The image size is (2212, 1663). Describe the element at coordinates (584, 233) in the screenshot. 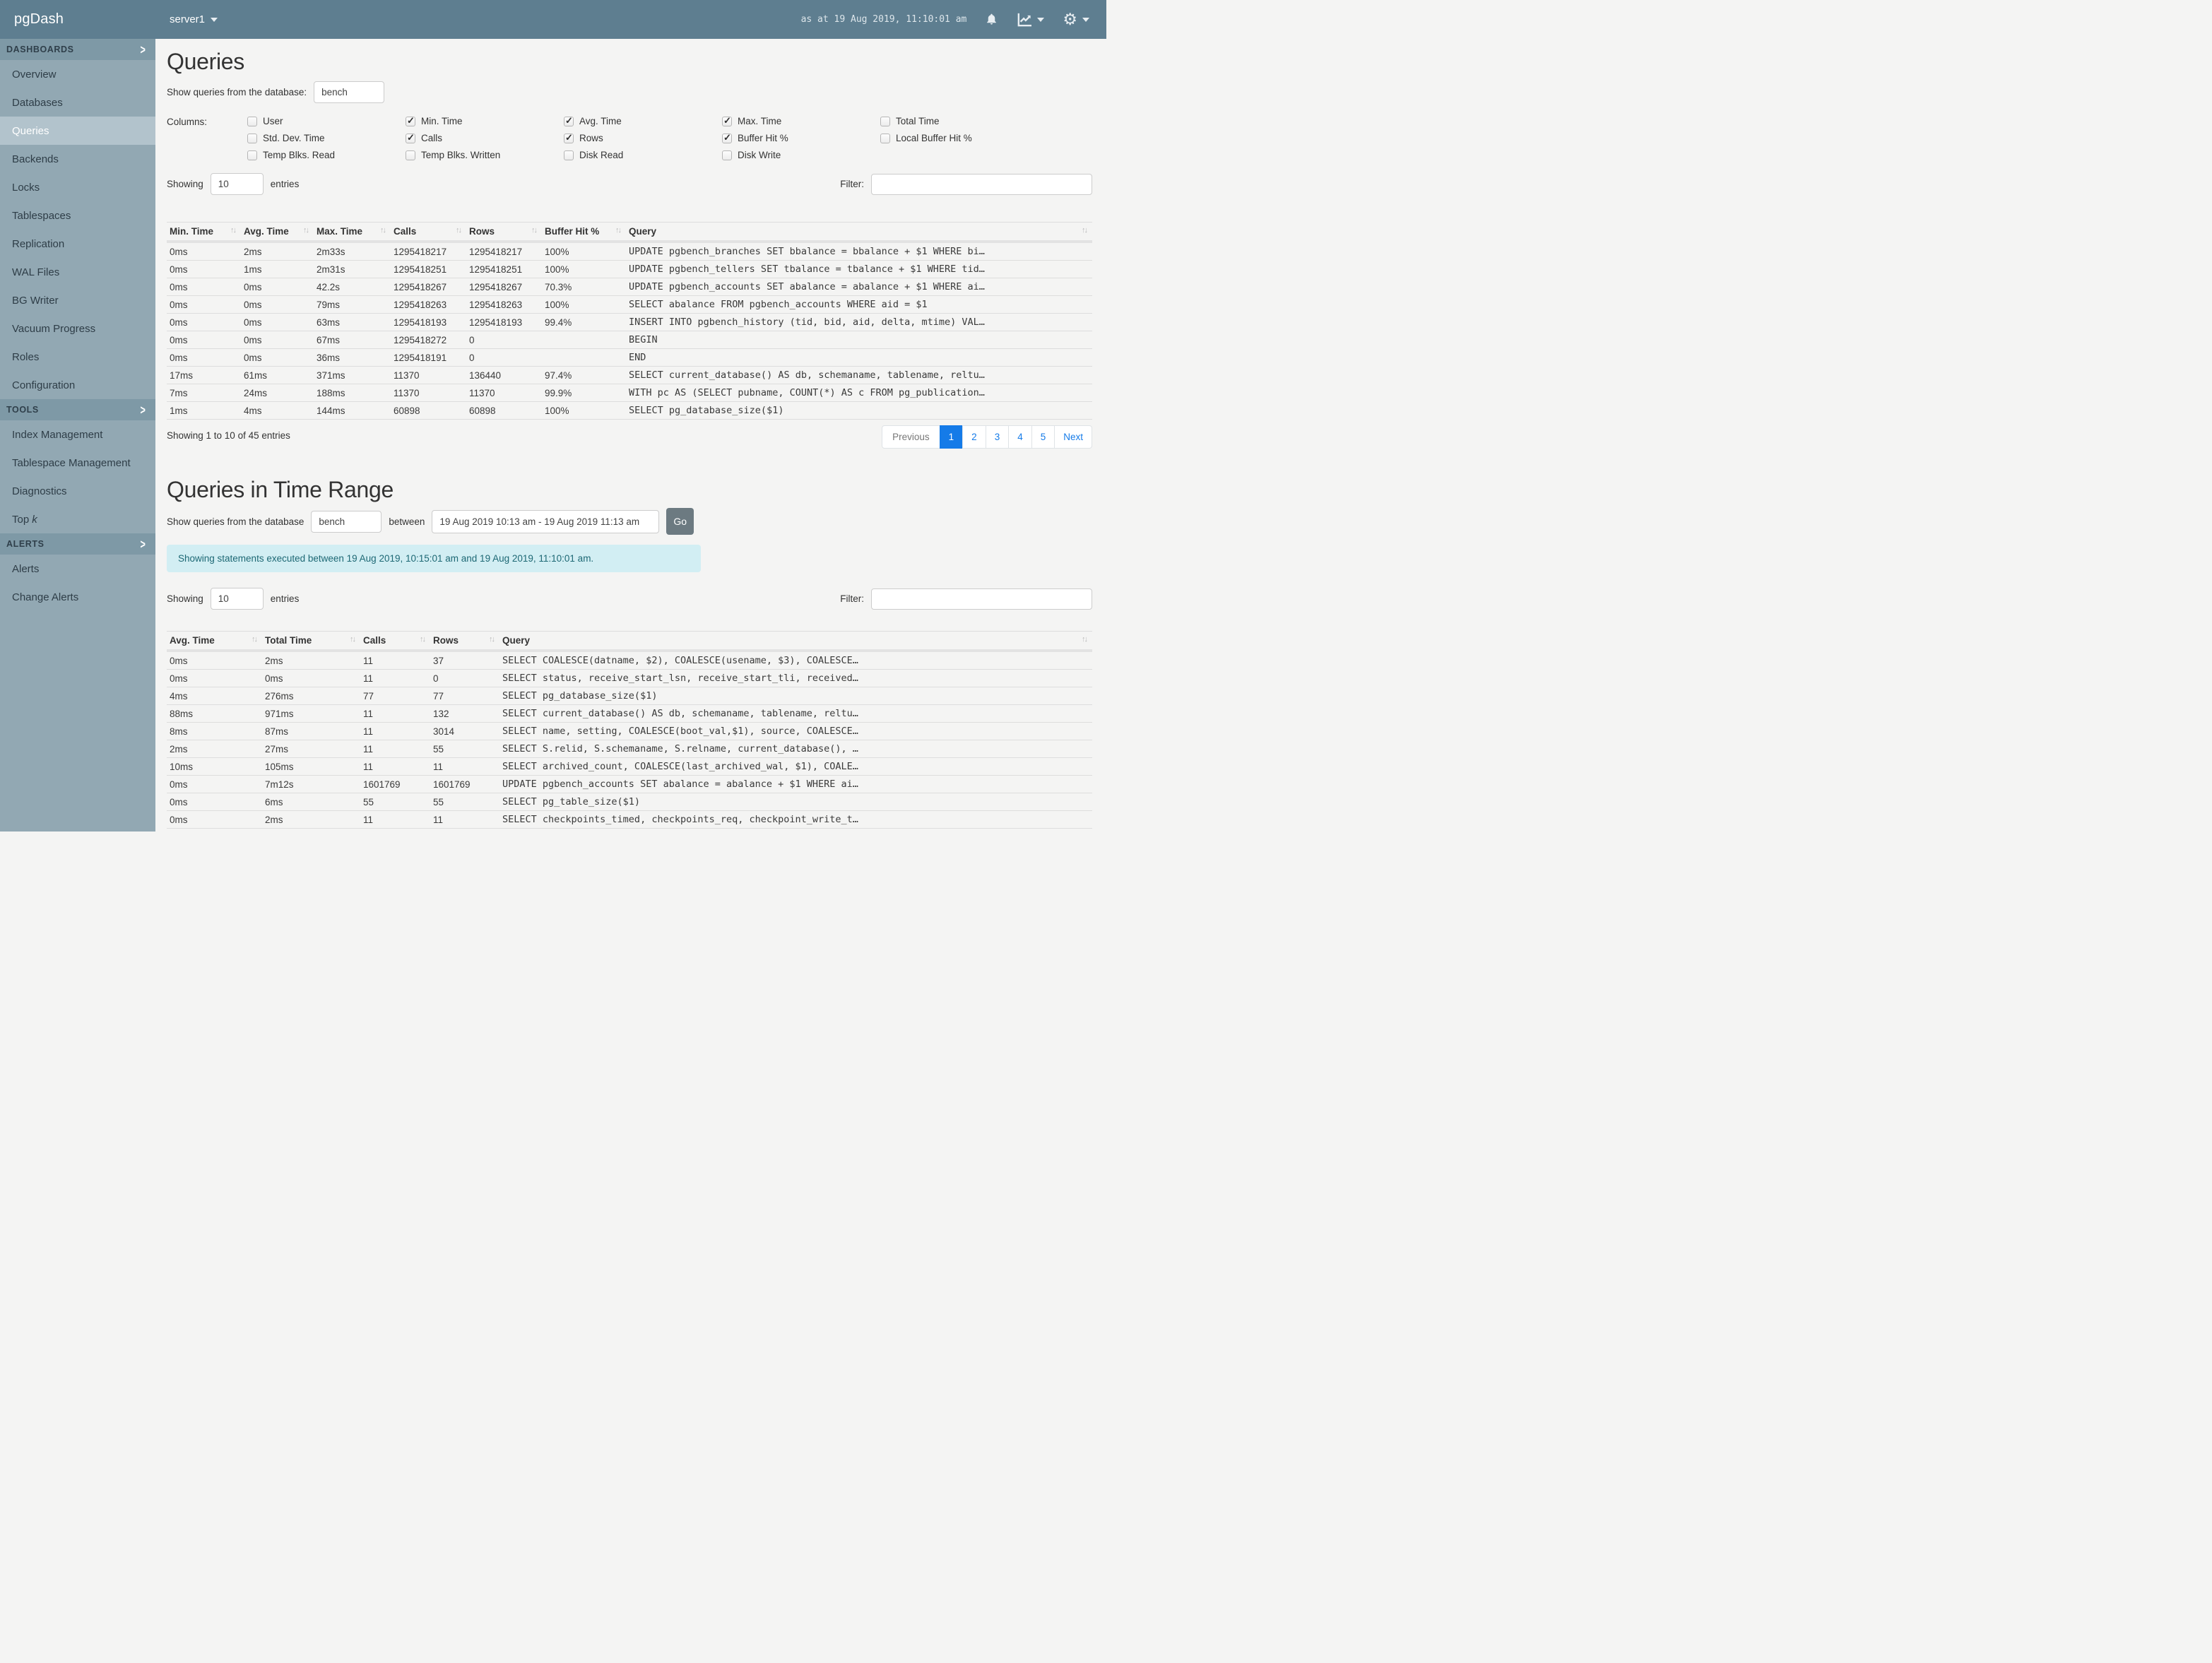

I see `column-header-buffer-hit: Buffer Hit % ↑↓` at that location.